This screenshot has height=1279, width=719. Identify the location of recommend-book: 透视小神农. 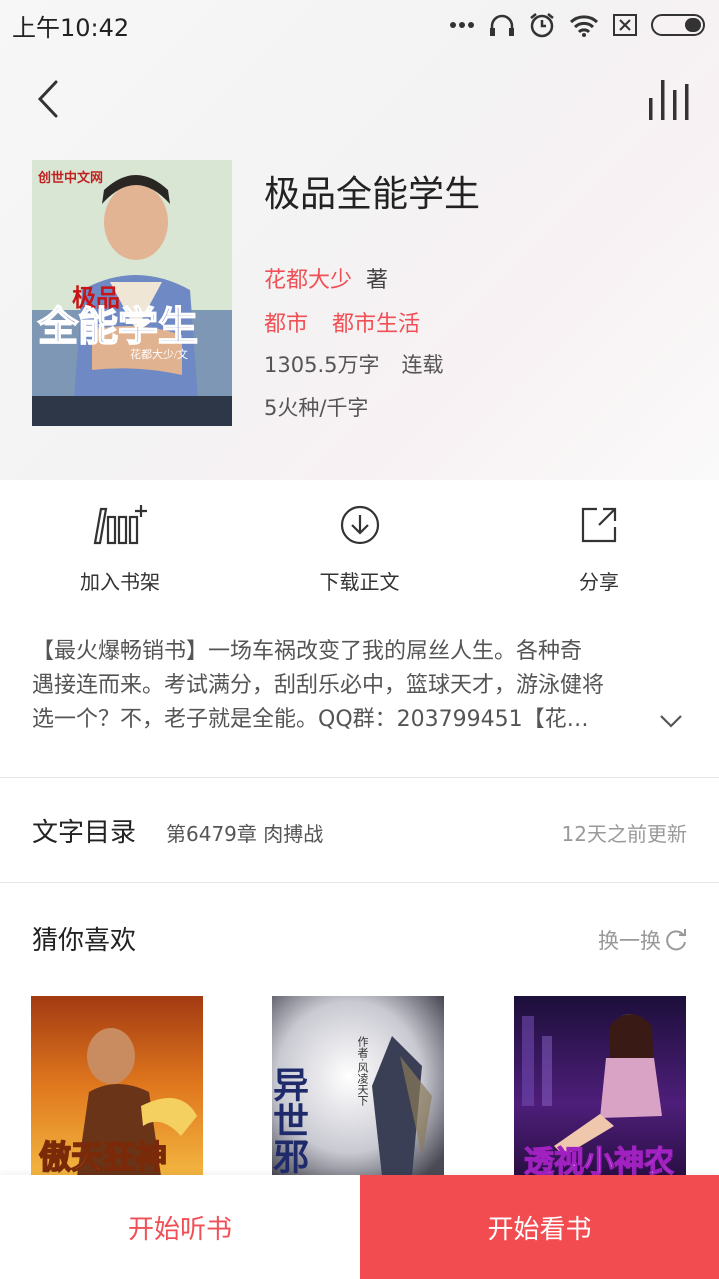
(600, 1086).